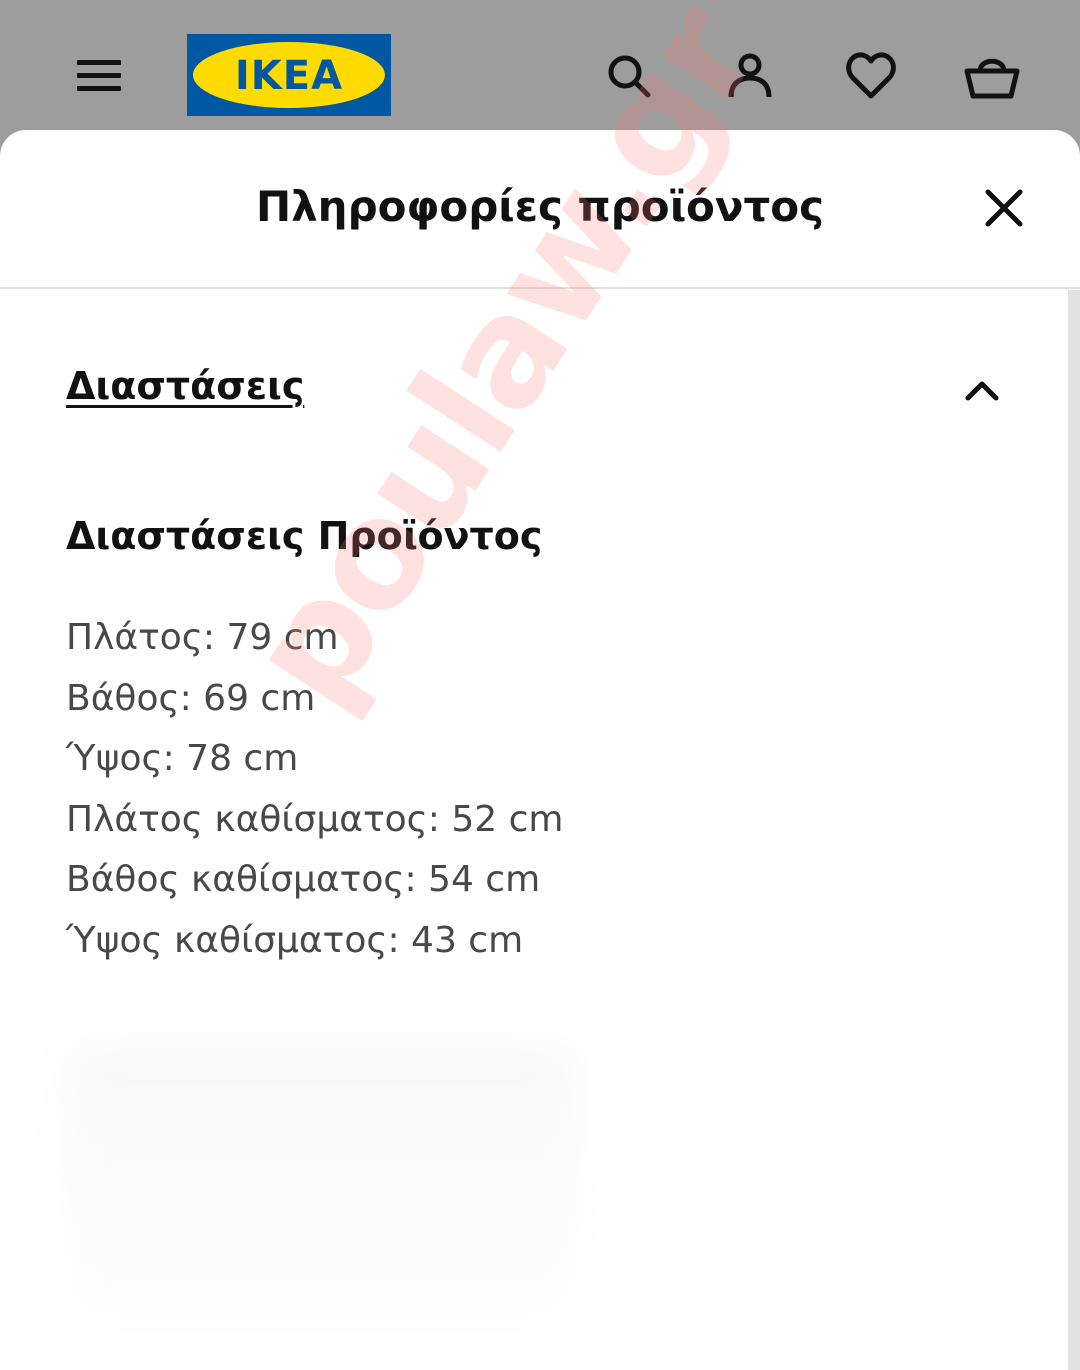 This screenshot has height=1370, width=1080. I want to click on dimension-depth: Βάθος: 69 cm, so click(191, 698).